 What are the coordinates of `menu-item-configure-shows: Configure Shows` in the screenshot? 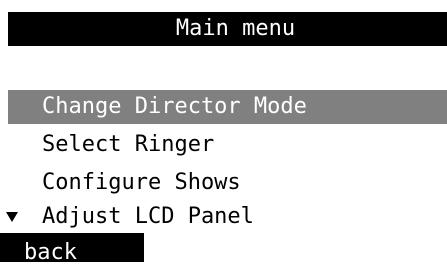 It's located at (227, 183).